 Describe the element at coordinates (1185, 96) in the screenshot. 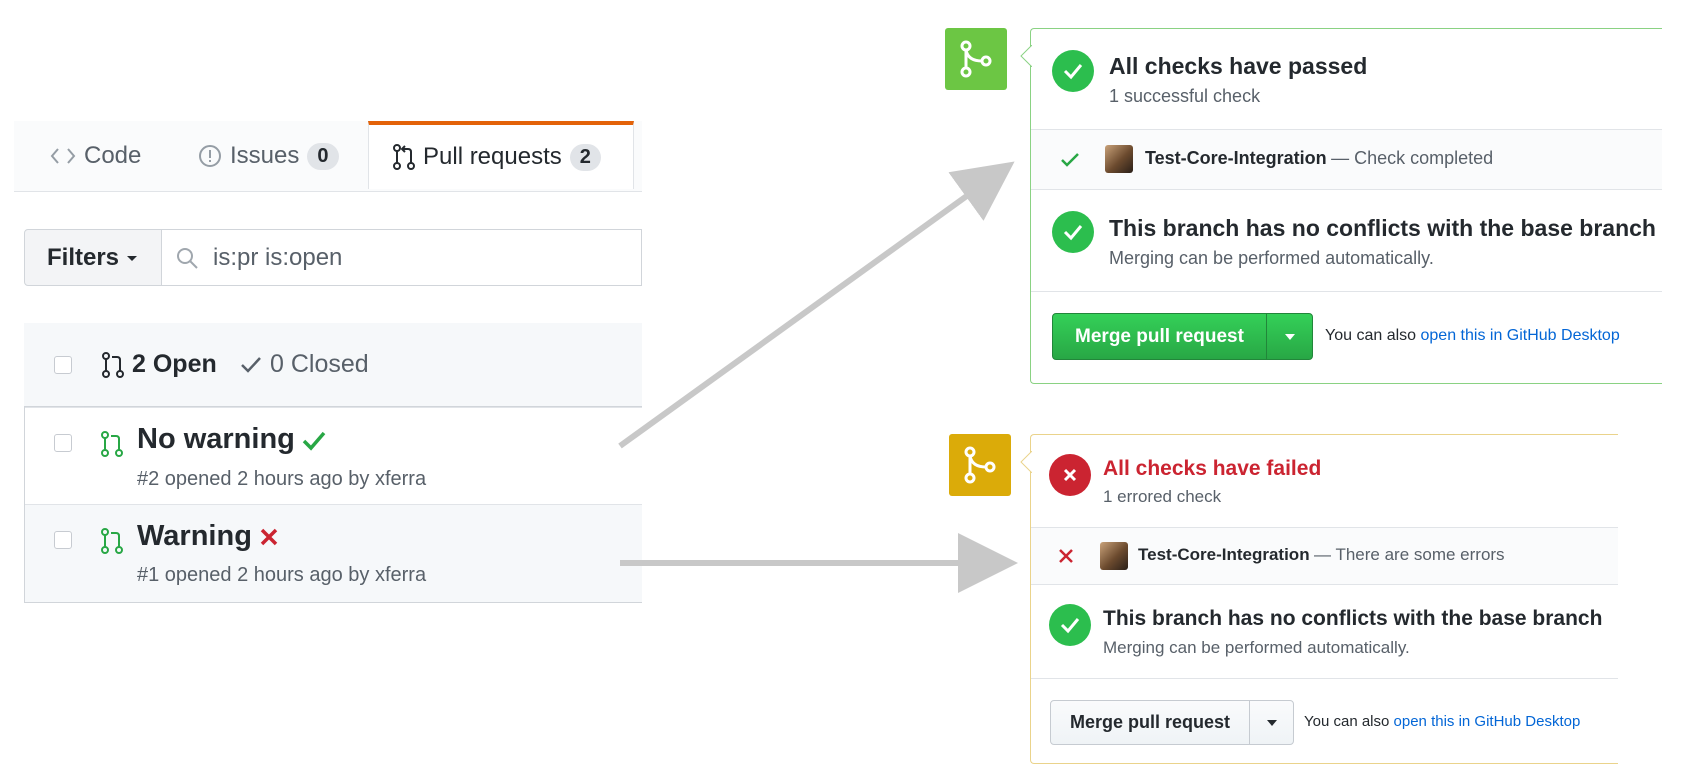

I see `checks-status-subtitle: 1 successful check` at that location.